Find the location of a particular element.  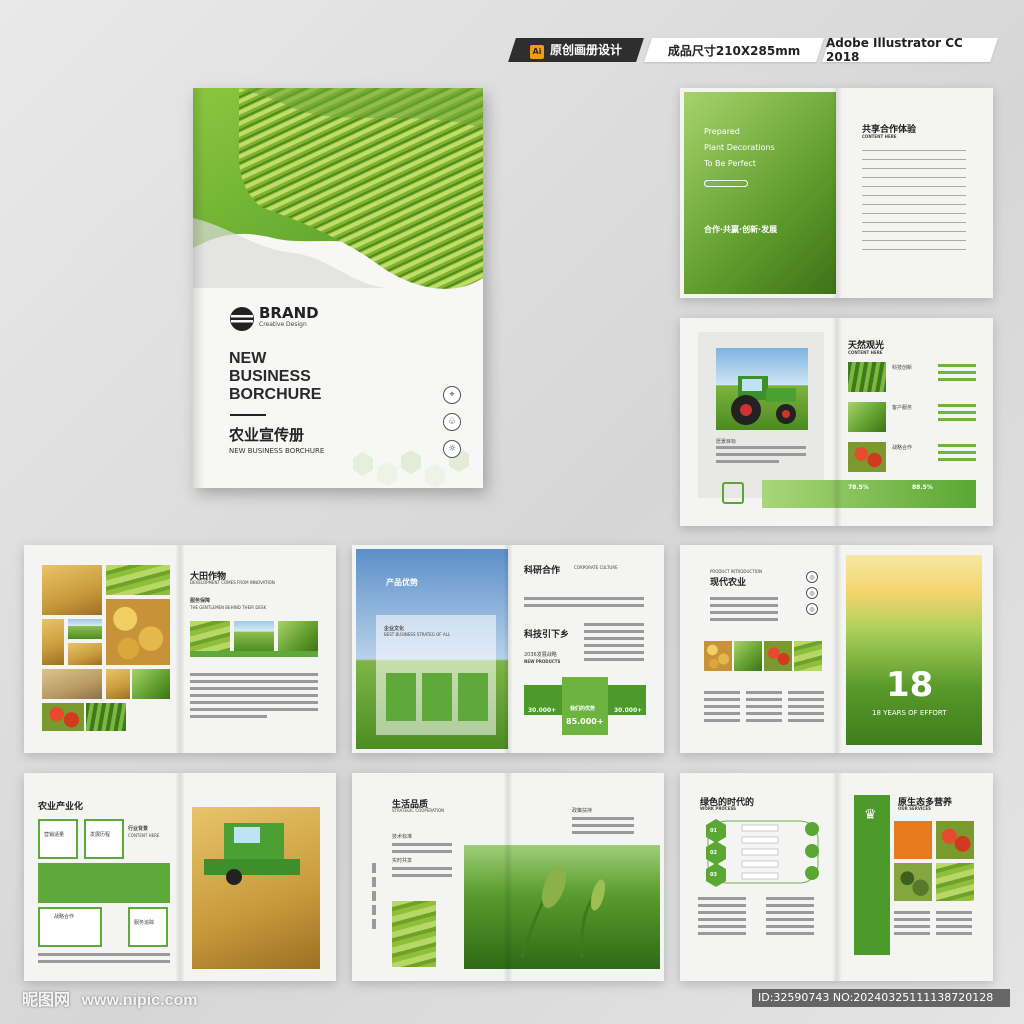

life-policy-lines is located at coordinates (603, 827).